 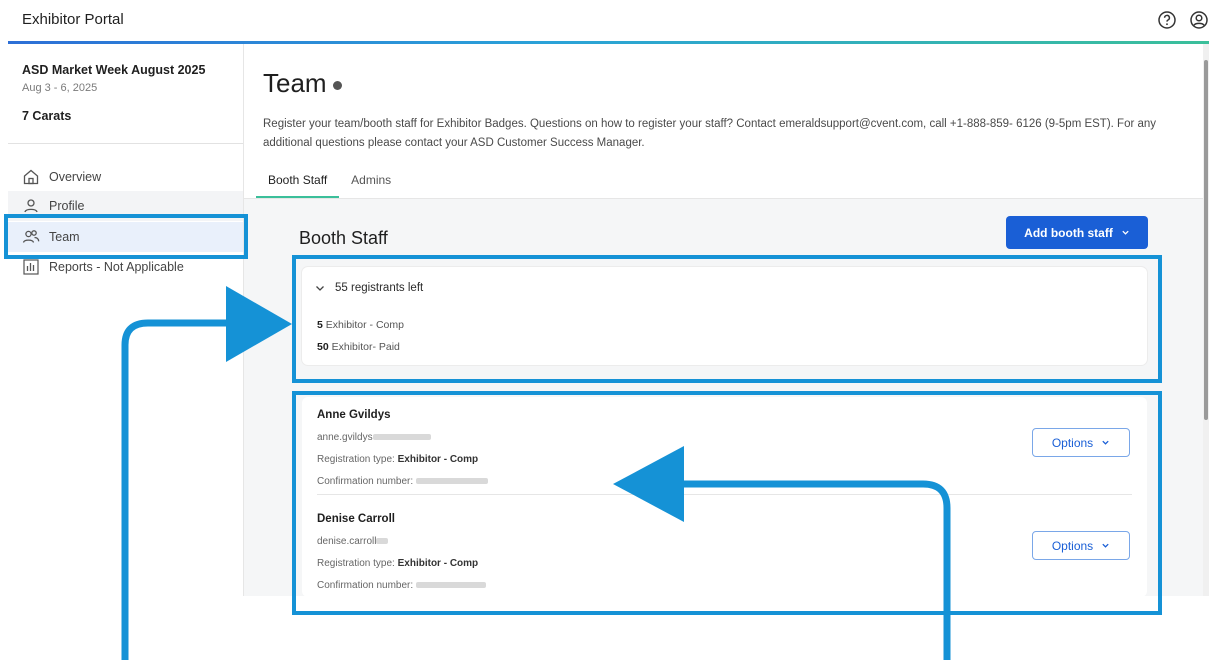 I want to click on scrollbar-thumb, so click(x=1206, y=240).